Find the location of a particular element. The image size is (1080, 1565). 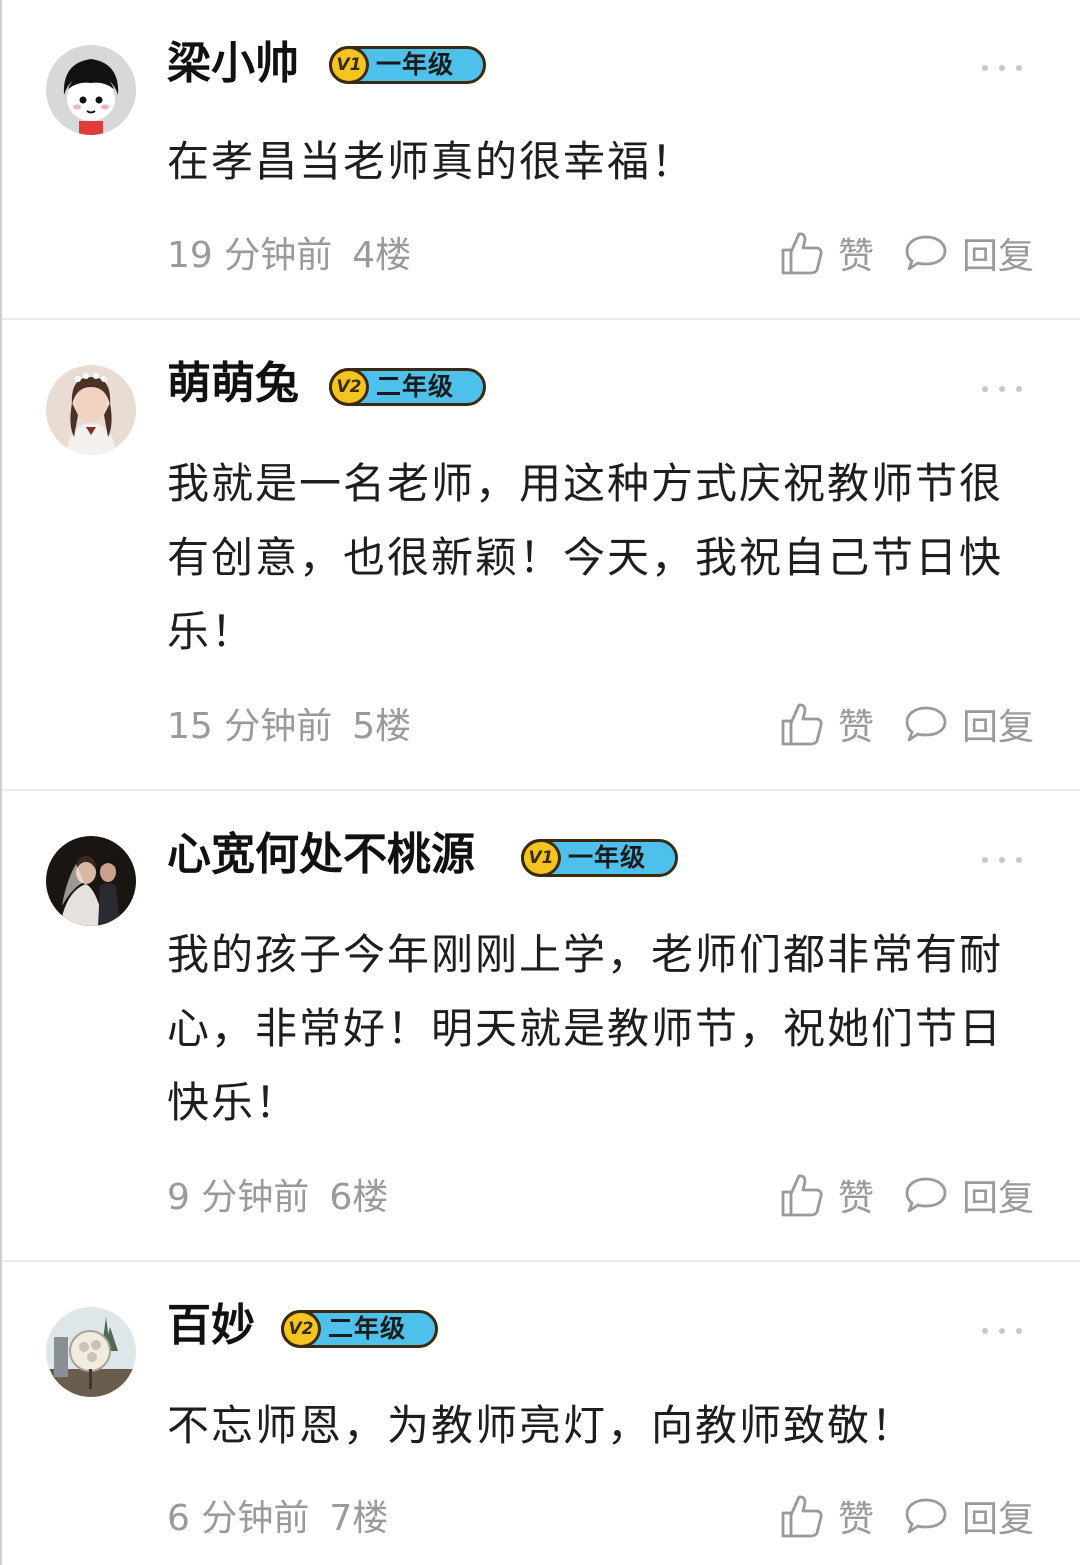

username: 百妙 is located at coordinates (211, 1326).